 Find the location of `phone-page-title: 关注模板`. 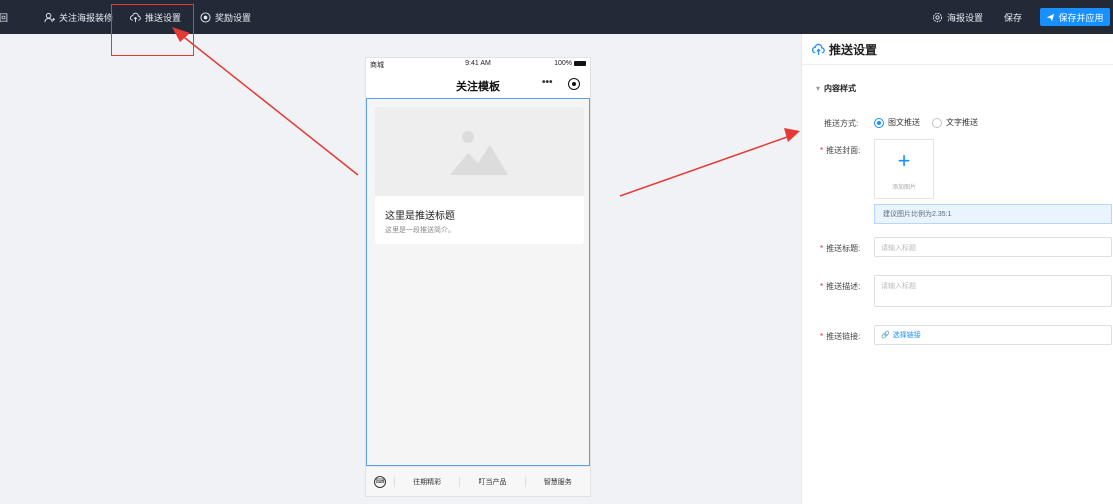

phone-page-title: 关注模板 is located at coordinates (478, 87).